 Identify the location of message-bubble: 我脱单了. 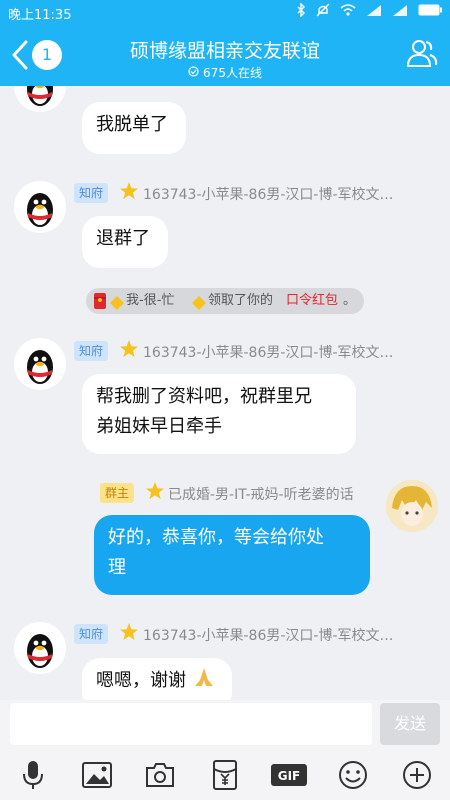
(134, 128).